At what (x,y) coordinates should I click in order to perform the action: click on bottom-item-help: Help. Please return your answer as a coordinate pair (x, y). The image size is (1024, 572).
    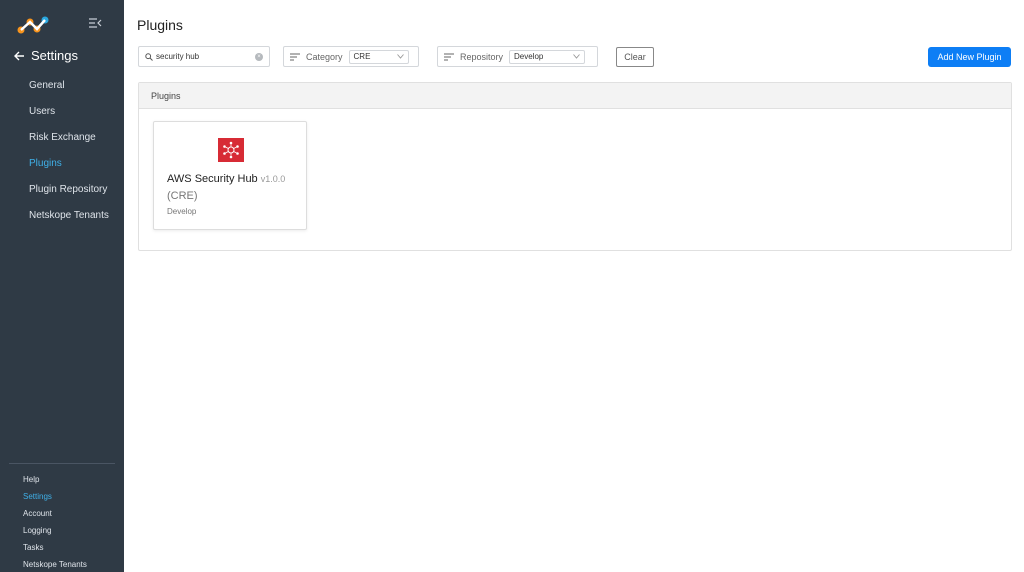
    Looking at the image, I should click on (55, 483).